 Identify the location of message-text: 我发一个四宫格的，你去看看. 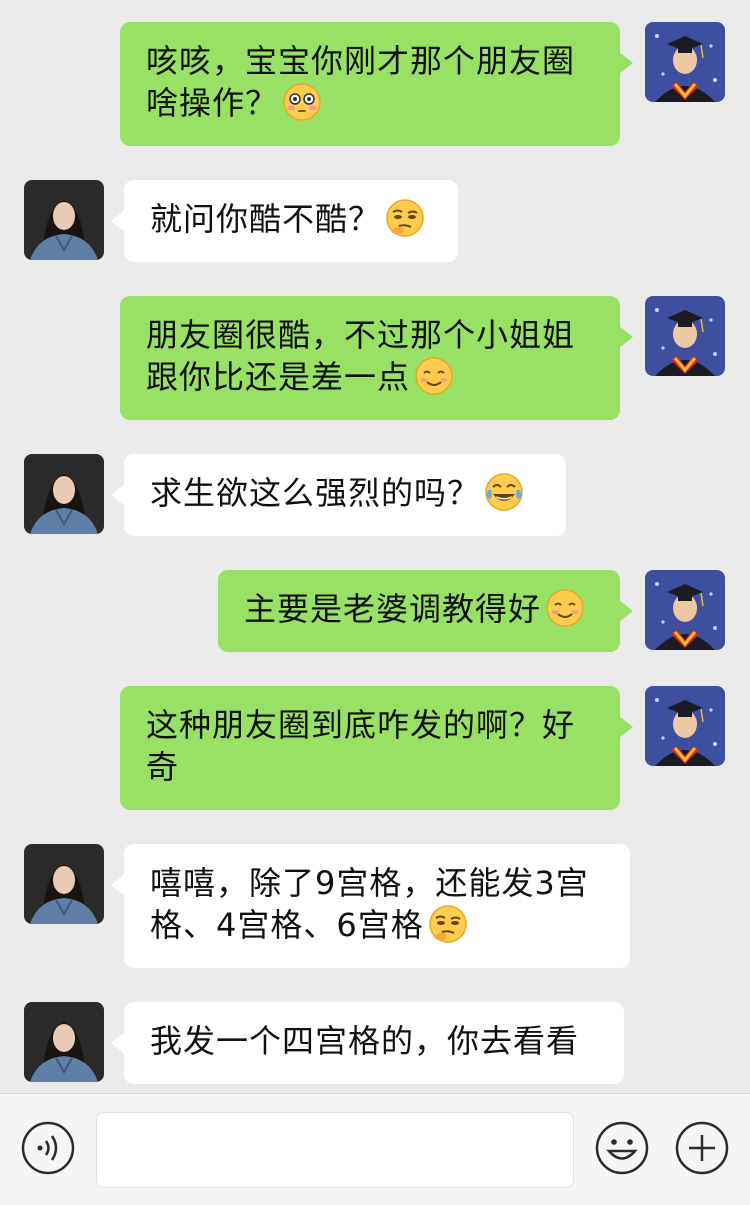
(365, 1041).